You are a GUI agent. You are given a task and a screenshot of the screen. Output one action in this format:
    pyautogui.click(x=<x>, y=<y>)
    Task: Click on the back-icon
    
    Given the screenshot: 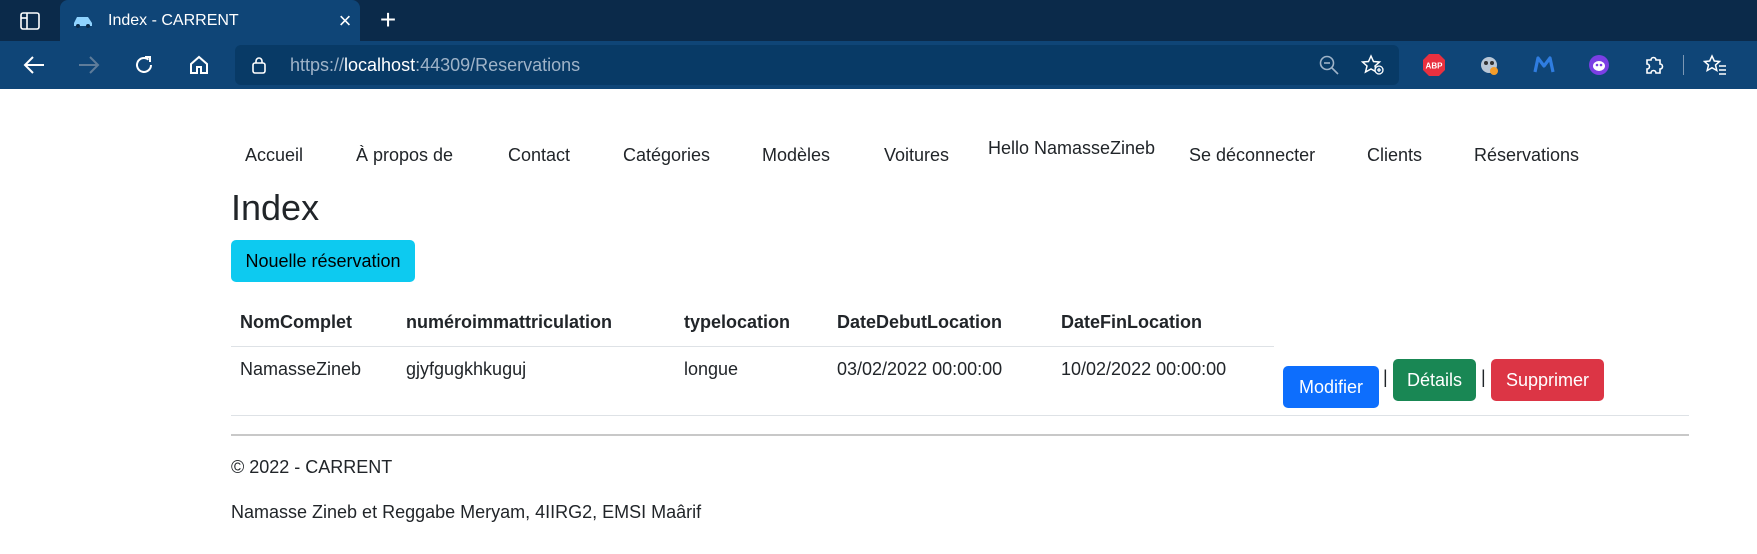 What is the action you would take?
    pyautogui.click(x=34, y=65)
    